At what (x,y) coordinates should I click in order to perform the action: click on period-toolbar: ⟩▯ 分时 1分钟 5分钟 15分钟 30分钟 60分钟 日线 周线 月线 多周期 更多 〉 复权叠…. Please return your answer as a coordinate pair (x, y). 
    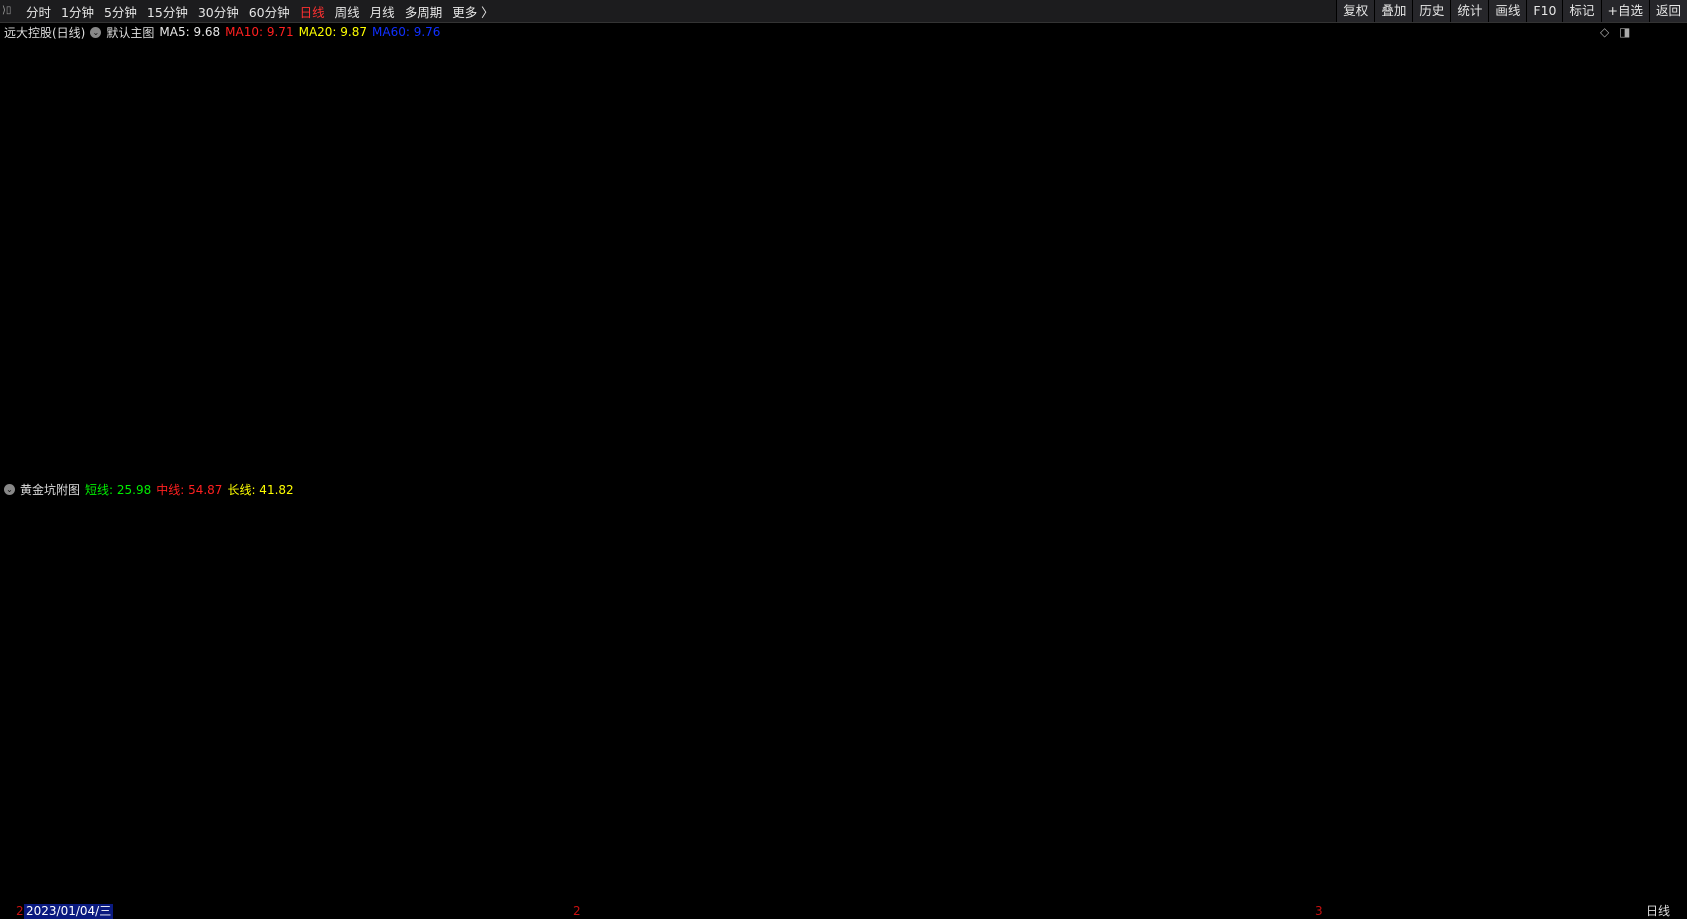
    Looking at the image, I should click on (843, 11).